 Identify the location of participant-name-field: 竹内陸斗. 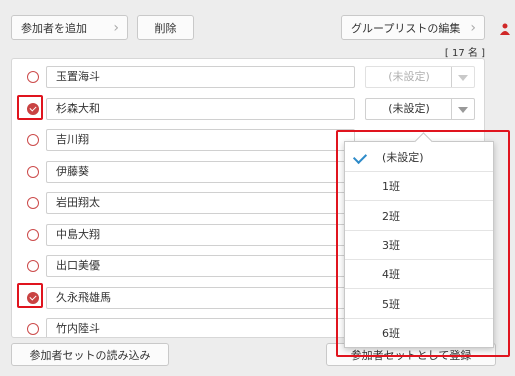
(200, 327).